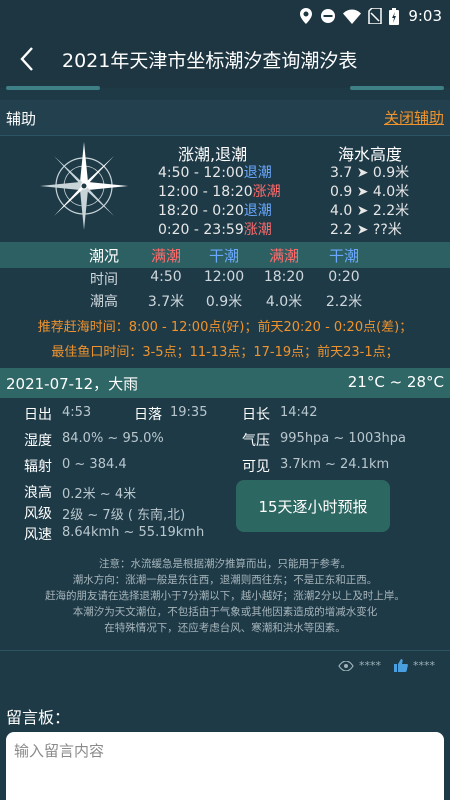  Describe the element at coordinates (395, 382) in the screenshot. I see `weather-temp: 21°C ~ 28°C` at that location.